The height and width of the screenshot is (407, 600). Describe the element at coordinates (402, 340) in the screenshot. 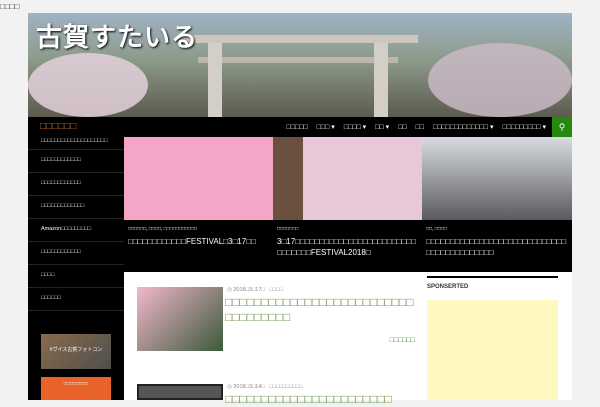

I see `read-more-link: □□□□□□` at that location.